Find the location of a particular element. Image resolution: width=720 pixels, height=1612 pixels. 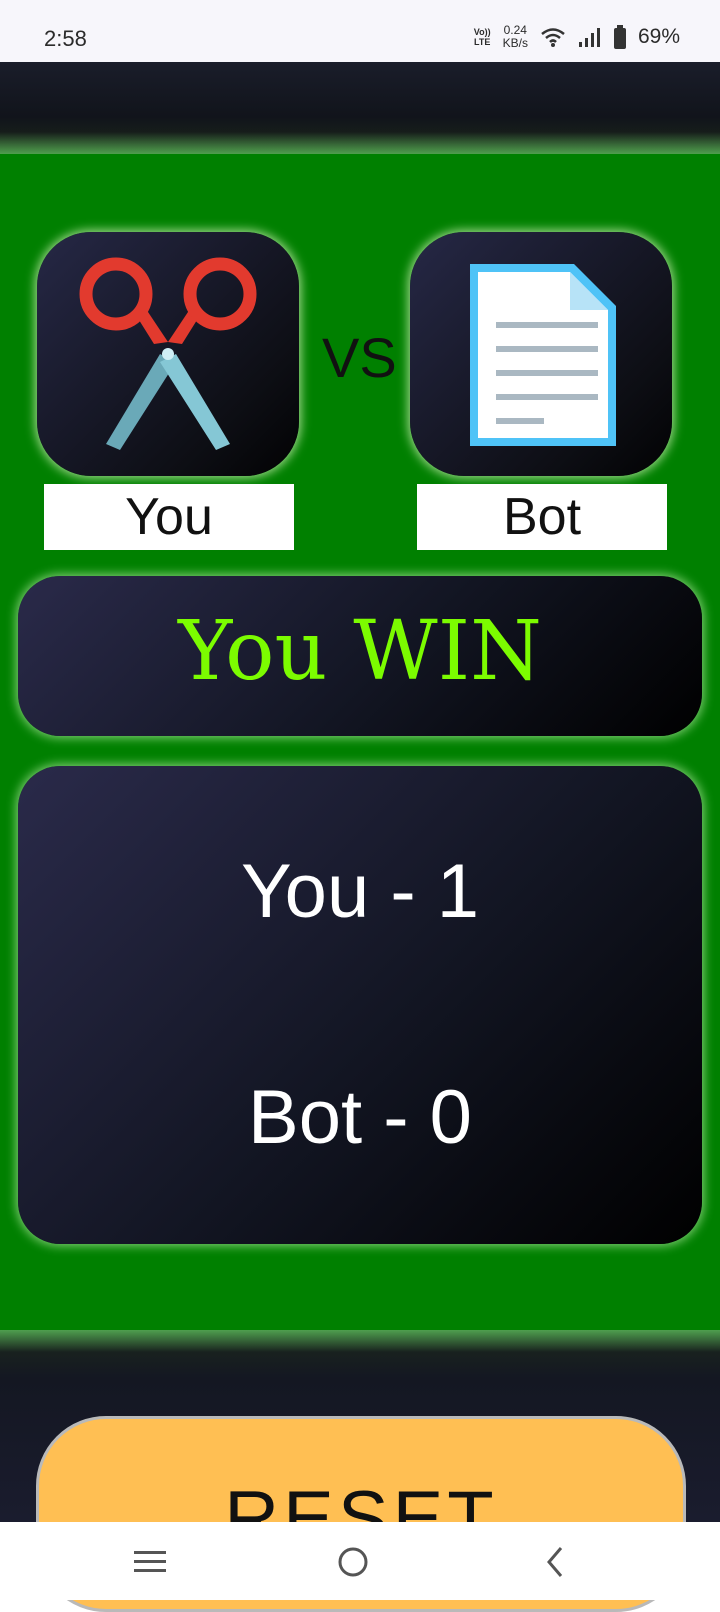

volte-label: Vo)) is located at coordinates (482, 32).